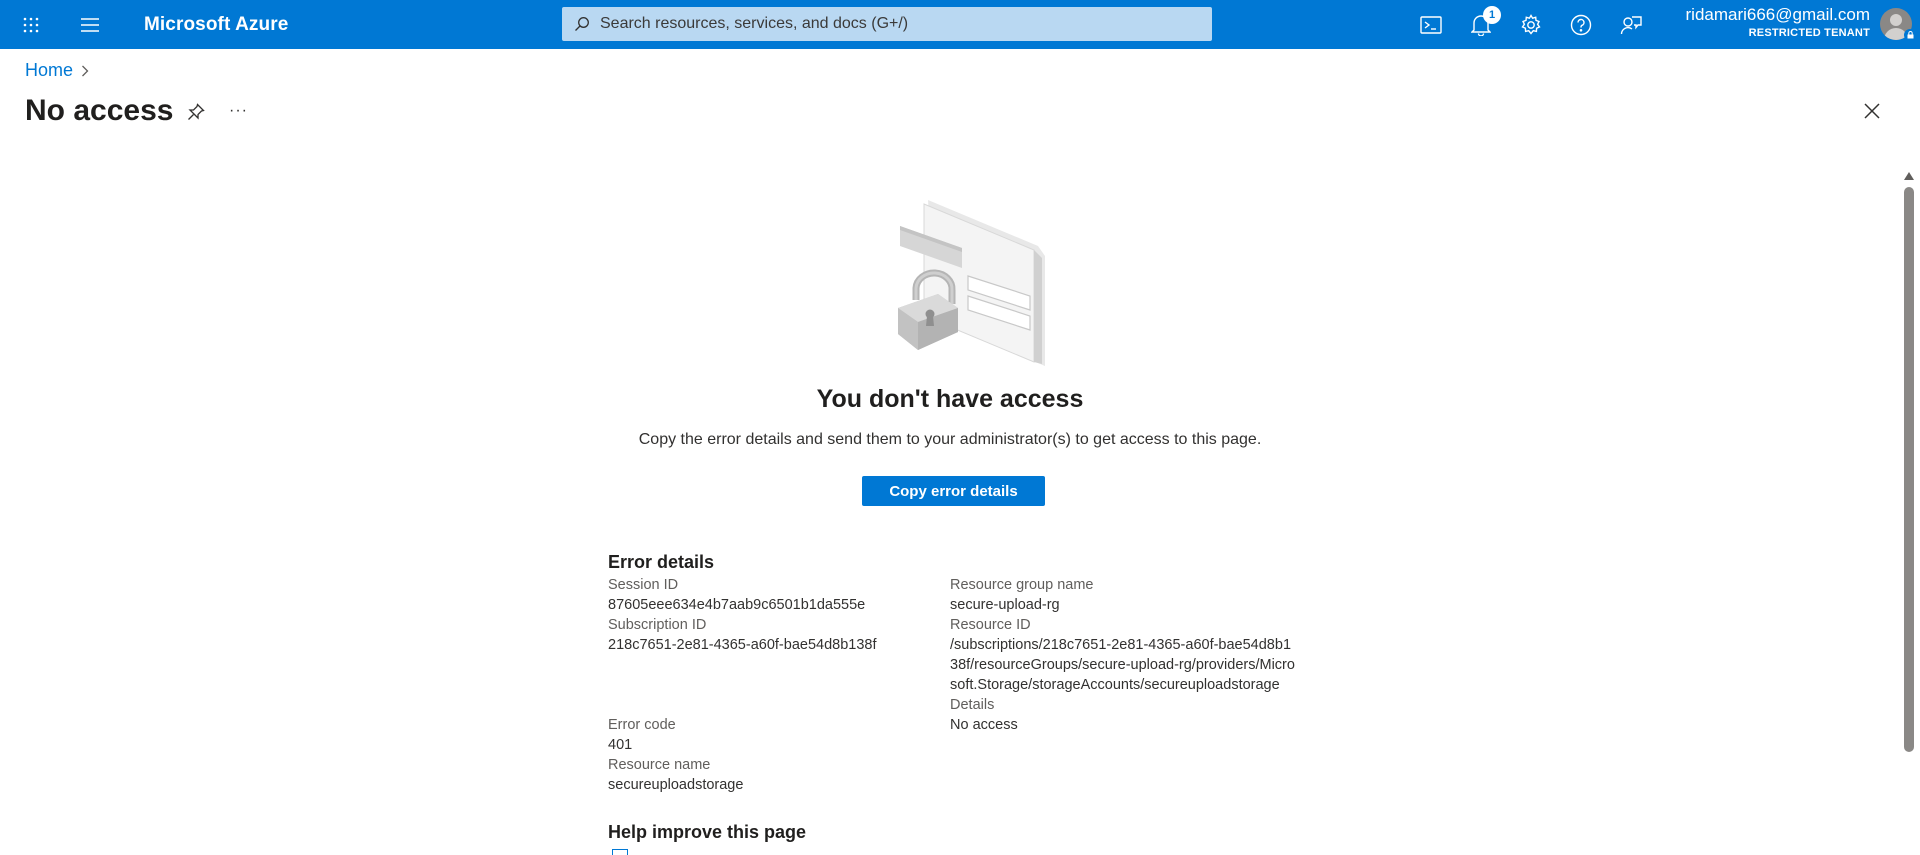  What do you see at coordinates (1909, 469) in the screenshot?
I see `scrollbar-thumb` at bounding box center [1909, 469].